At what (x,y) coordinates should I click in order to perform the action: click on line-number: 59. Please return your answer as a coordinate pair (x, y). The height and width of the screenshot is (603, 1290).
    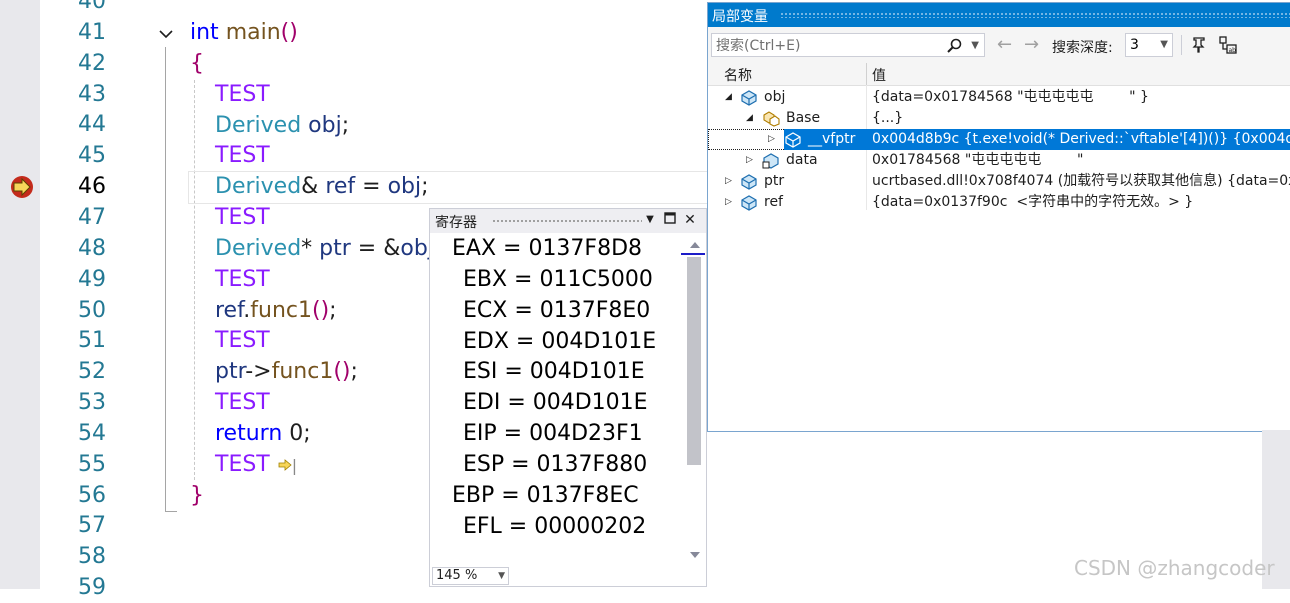
    Looking at the image, I should click on (92, 588).